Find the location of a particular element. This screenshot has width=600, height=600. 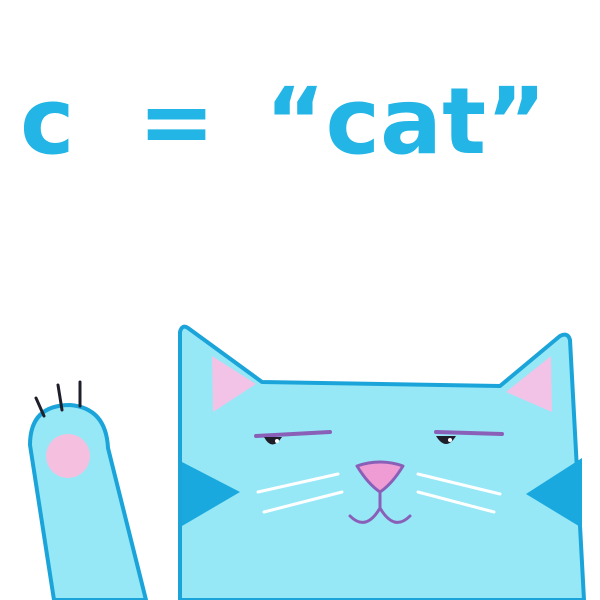

paw-arm is located at coordinates (88, 501).